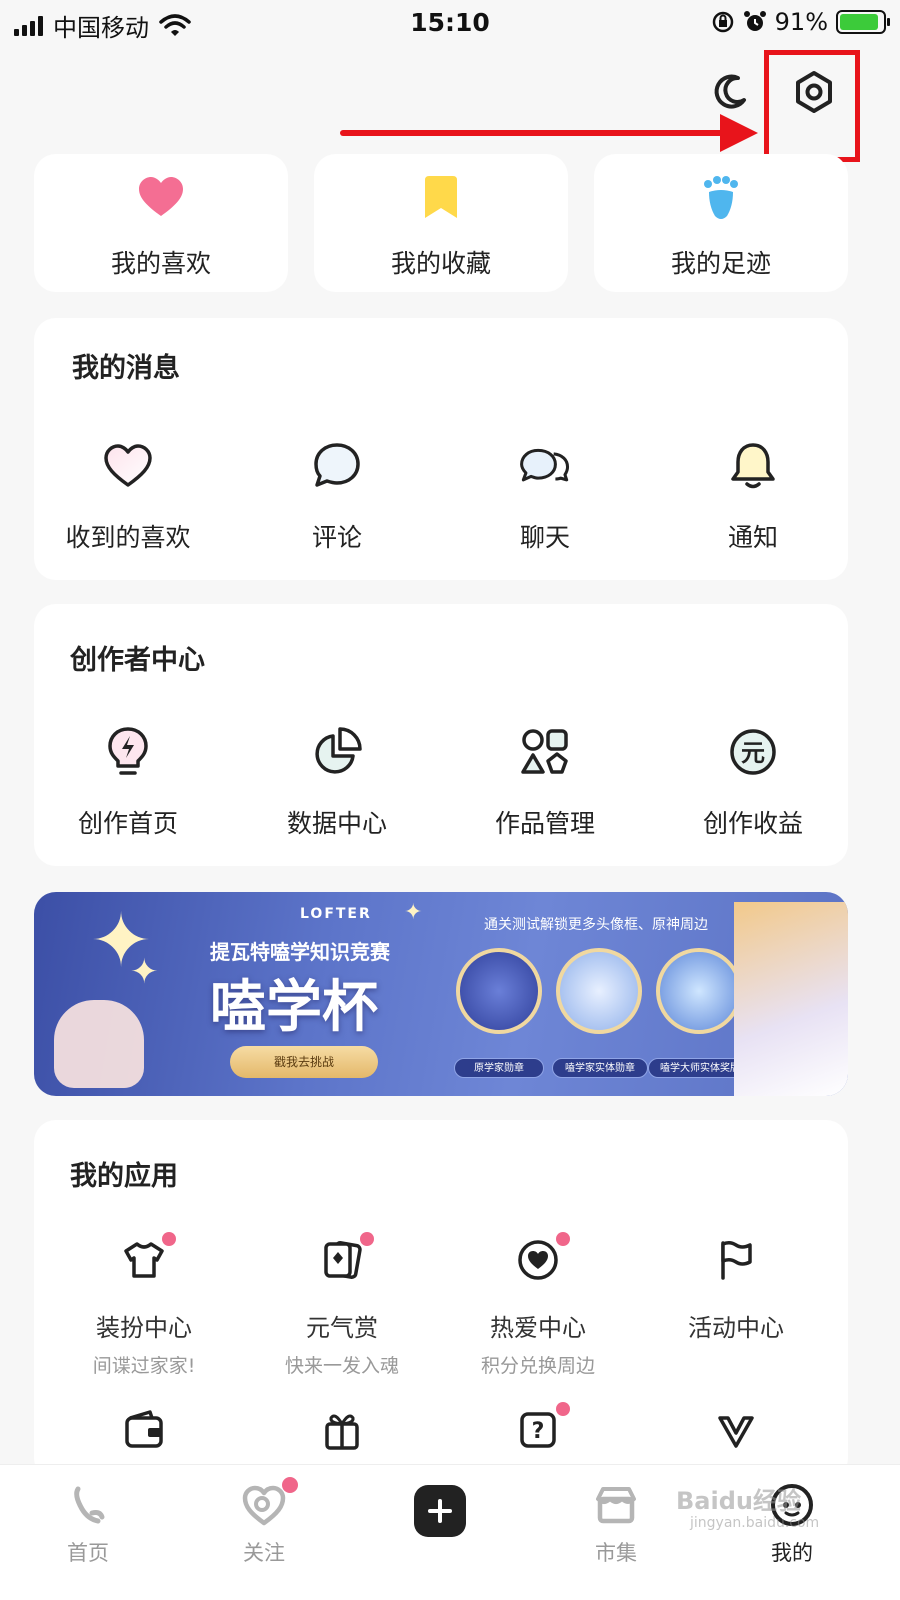  I want to click on passion-center-item: 热爱中心 积分兑换周边, so click(538, 1305).